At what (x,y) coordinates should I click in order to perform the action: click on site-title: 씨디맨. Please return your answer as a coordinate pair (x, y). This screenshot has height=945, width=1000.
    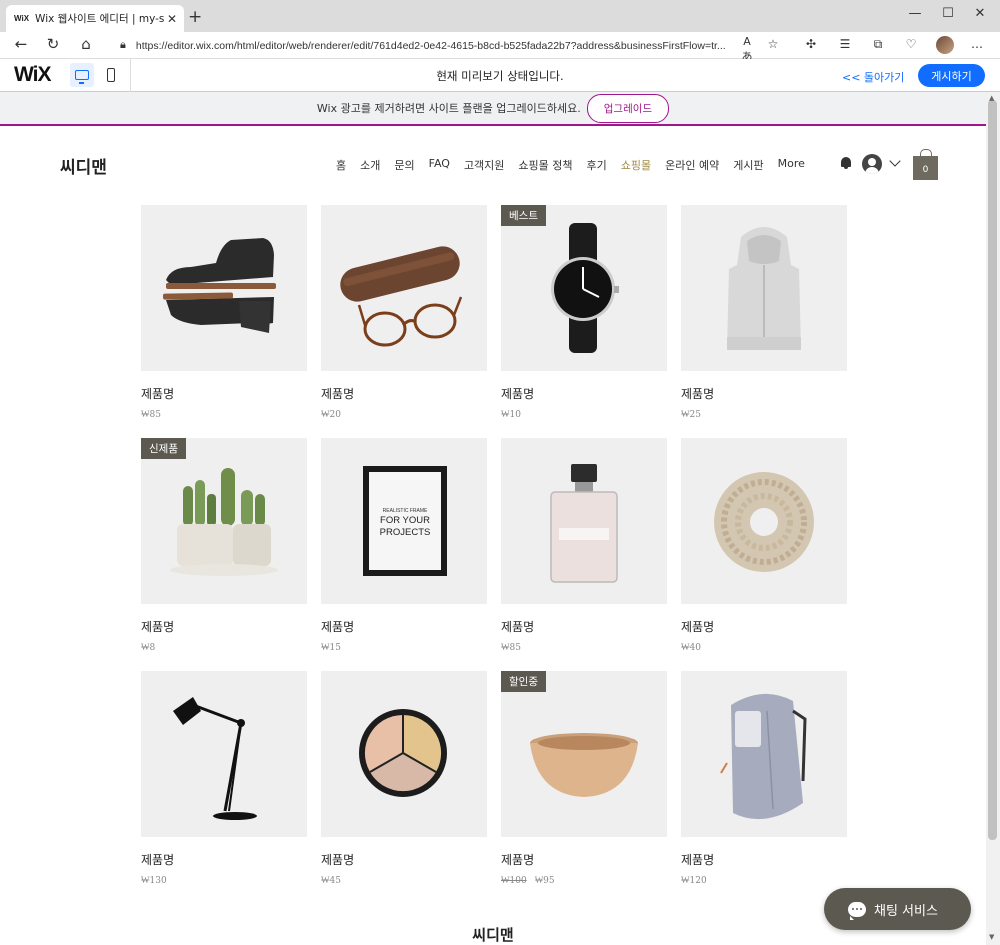
    Looking at the image, I should click on (83, 165).